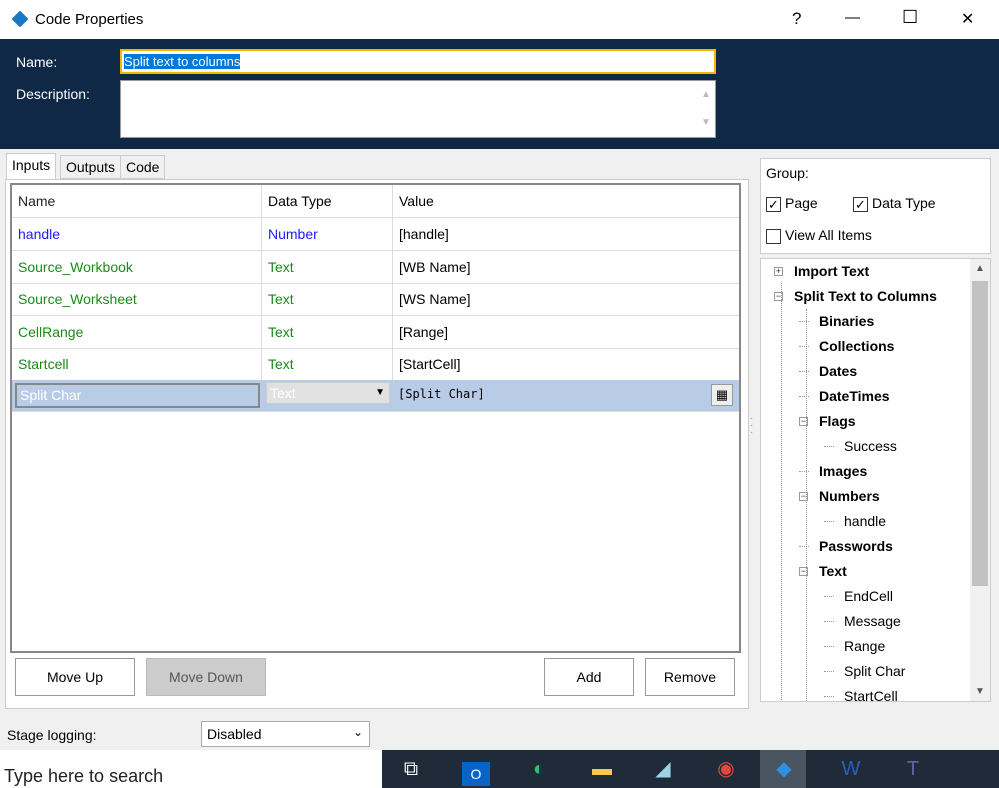  I want to click on name-input: Split text to columns, so click(418, 61).